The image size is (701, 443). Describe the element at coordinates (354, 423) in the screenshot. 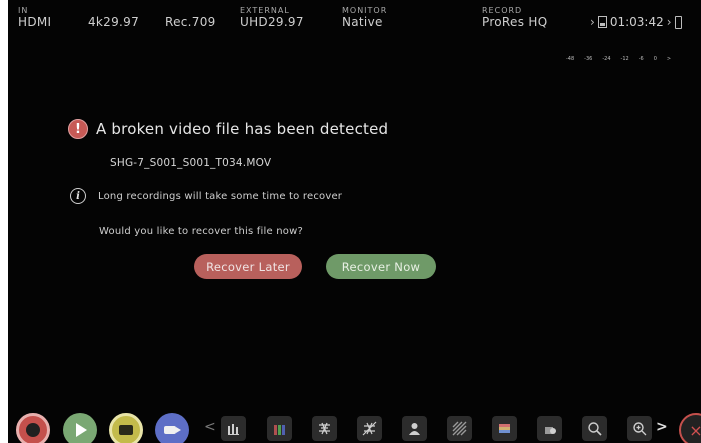

I see `bottom-toolbar: < > ×` at that location.